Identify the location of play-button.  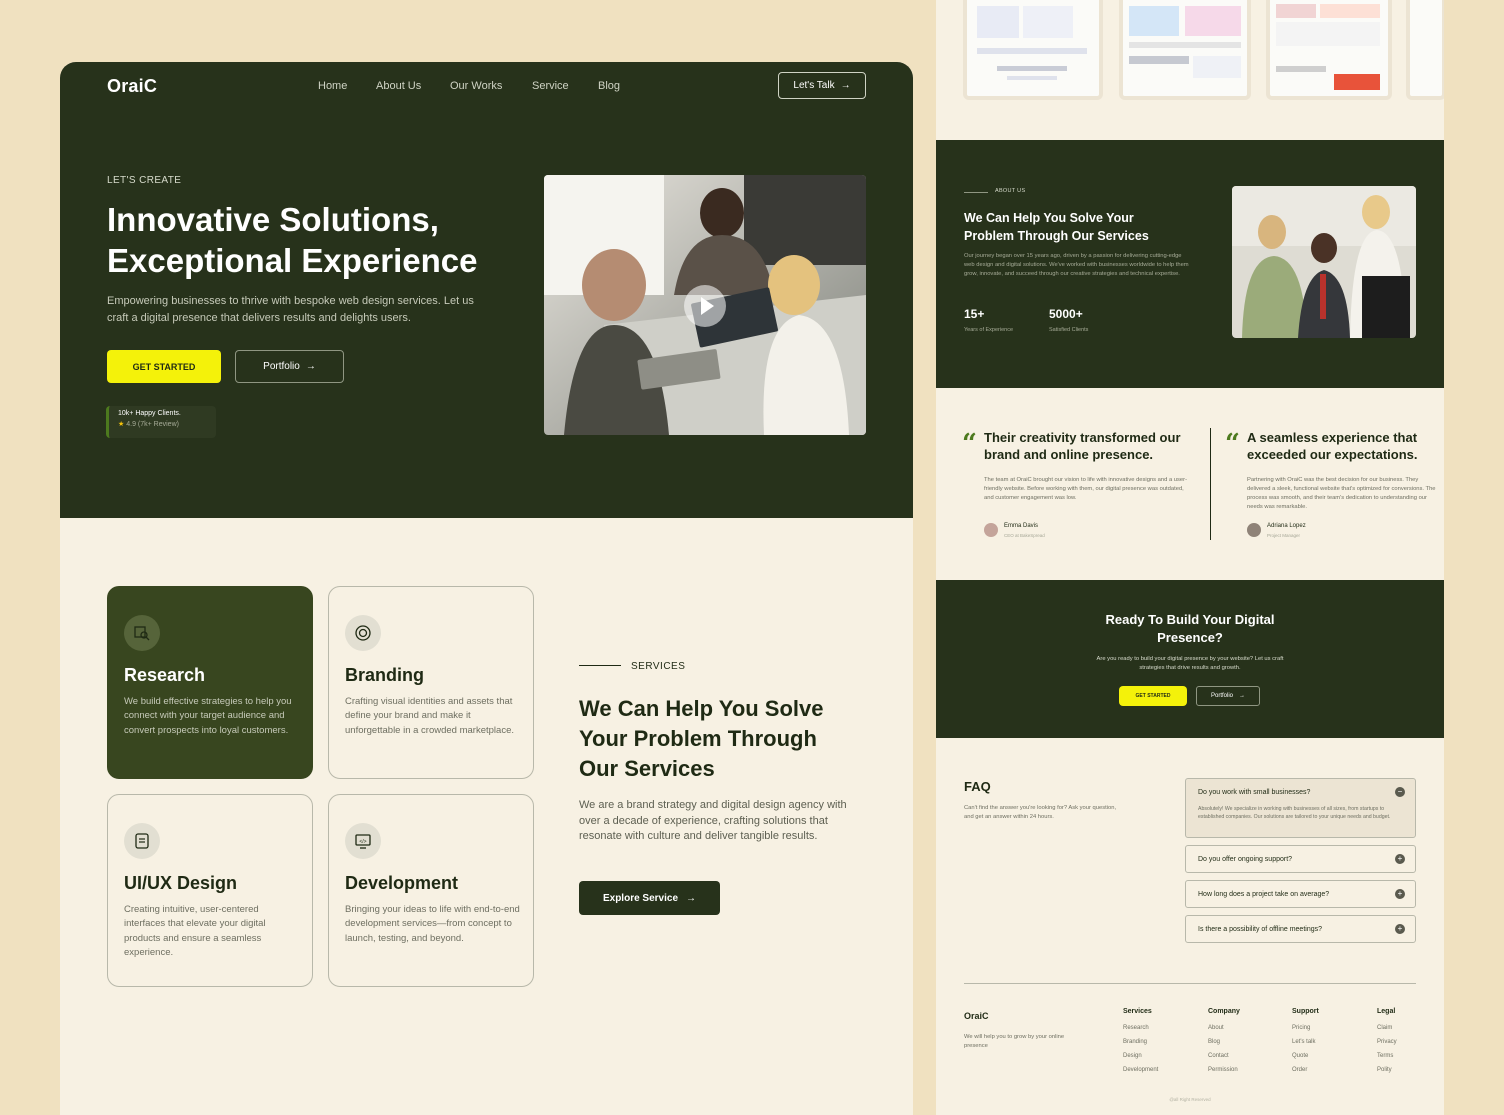
(705, 306).